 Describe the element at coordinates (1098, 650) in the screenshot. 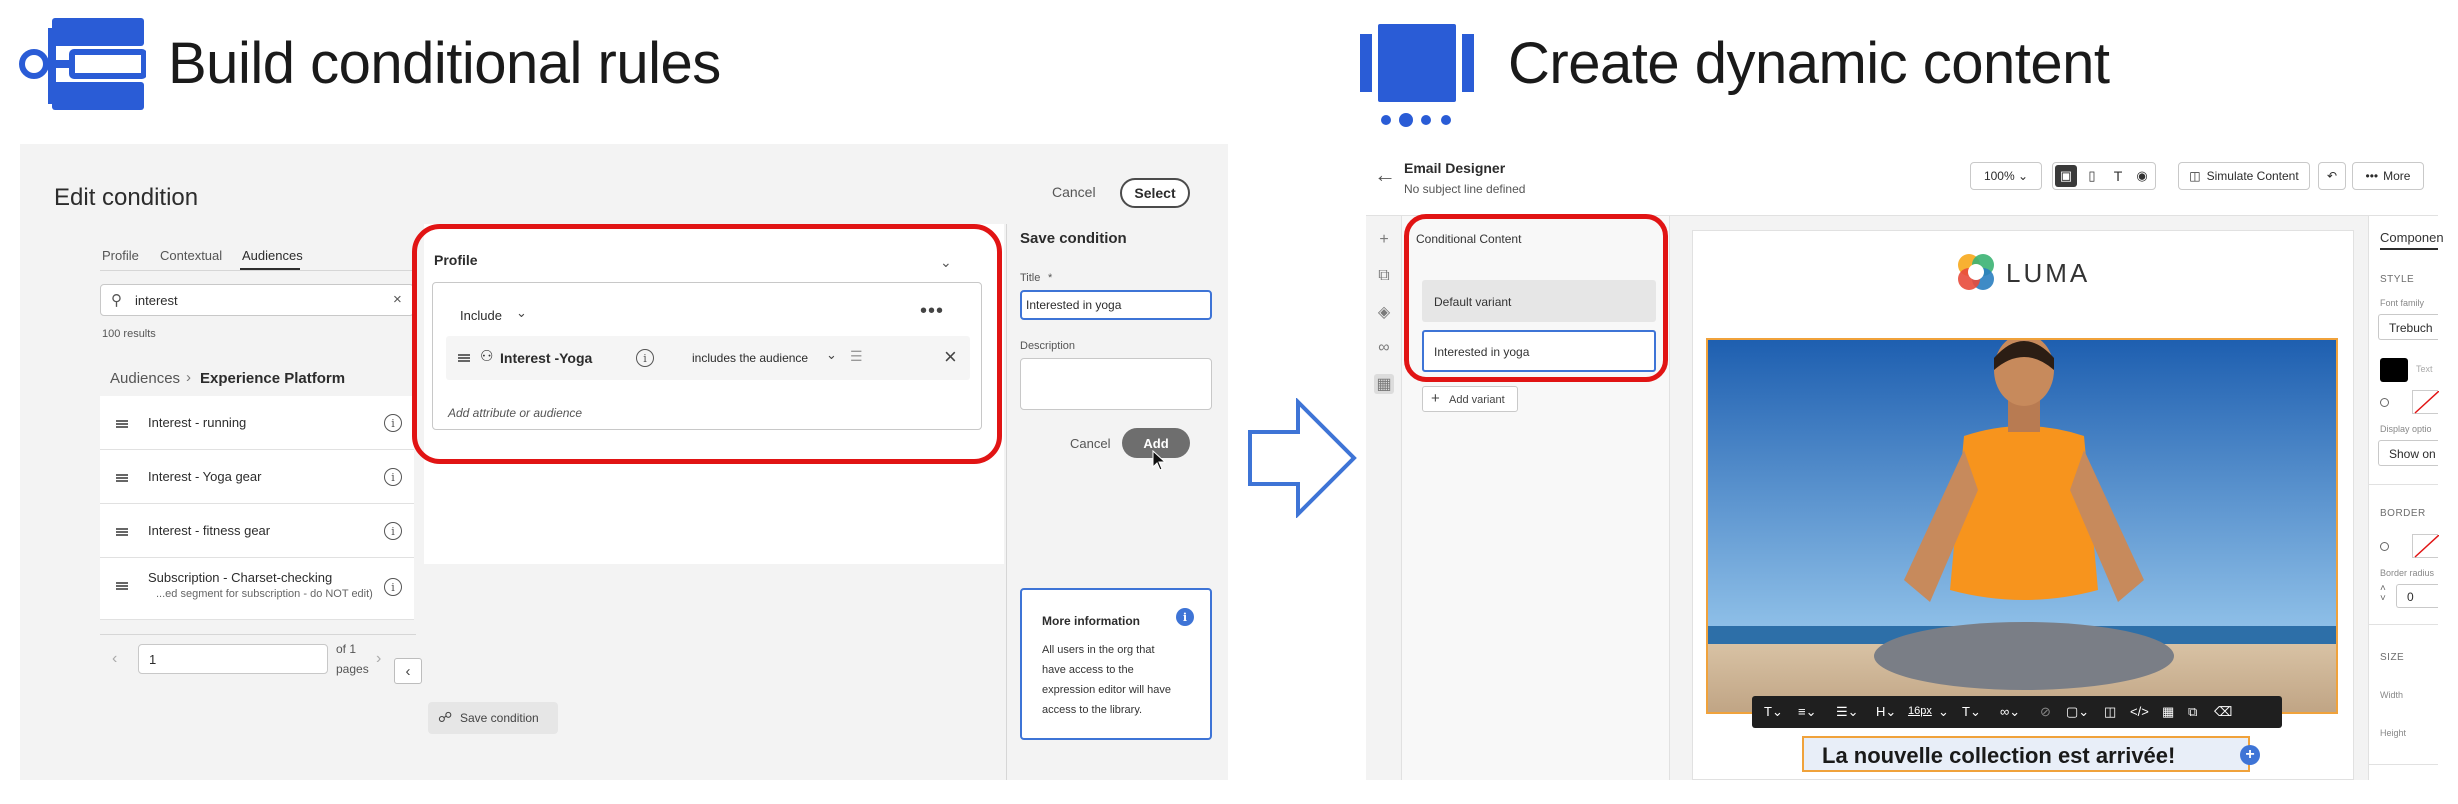

I see `more-info-line: All users in the org that` at that location.